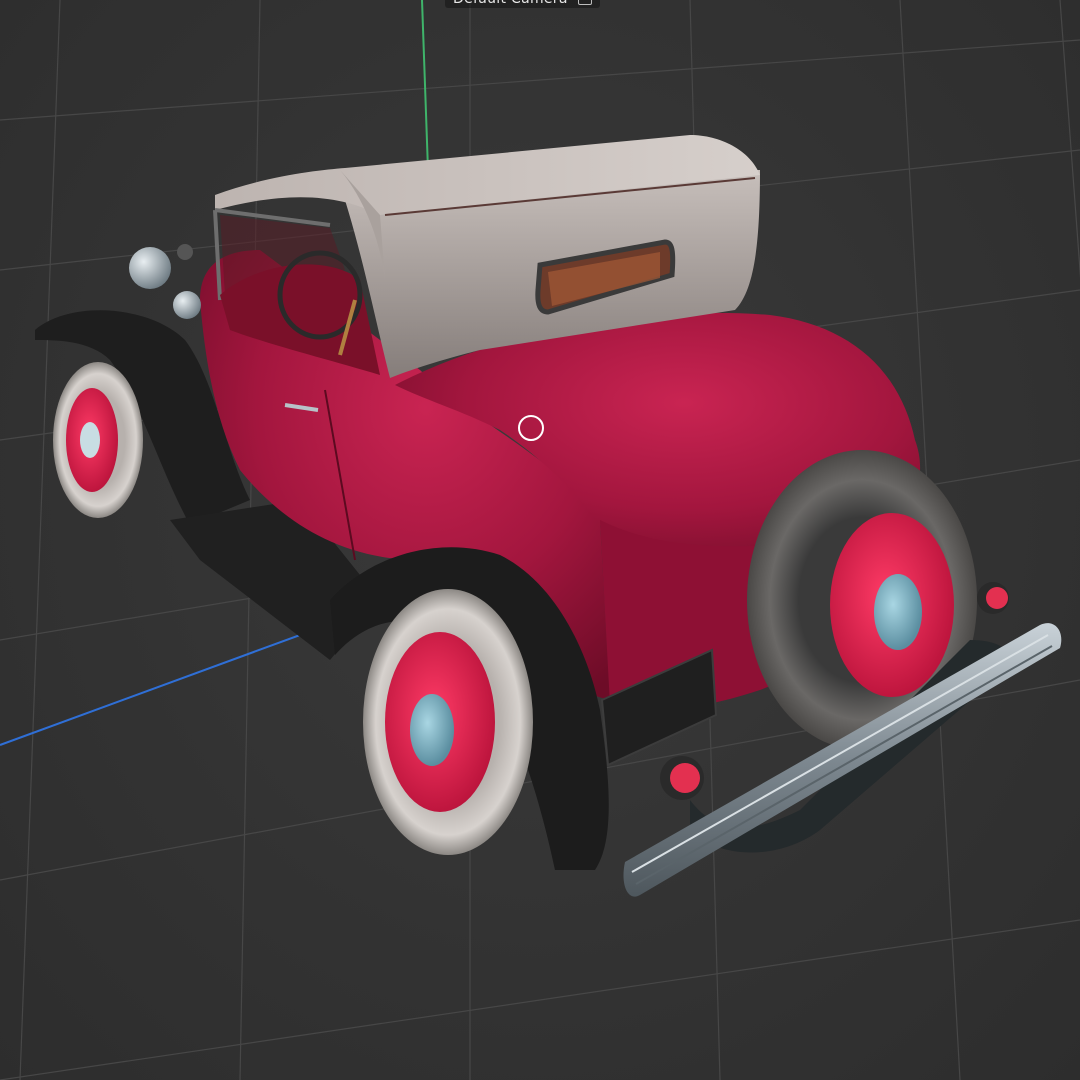 The height and width of the screenshot is (1080, 1080). What do you see at coordinates (448, 722) in the screenshot?
I see `rear-wheel` at bounding box center [448, 722].